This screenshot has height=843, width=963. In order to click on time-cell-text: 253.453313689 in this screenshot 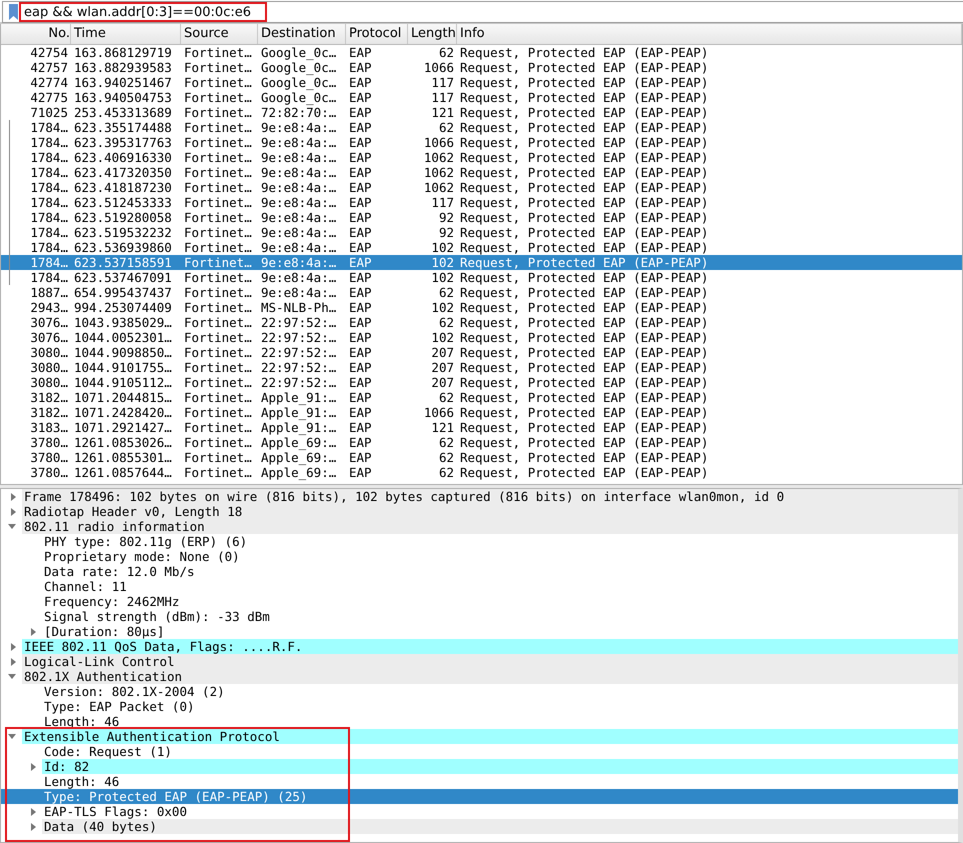, I will do `click(123, 112)`.